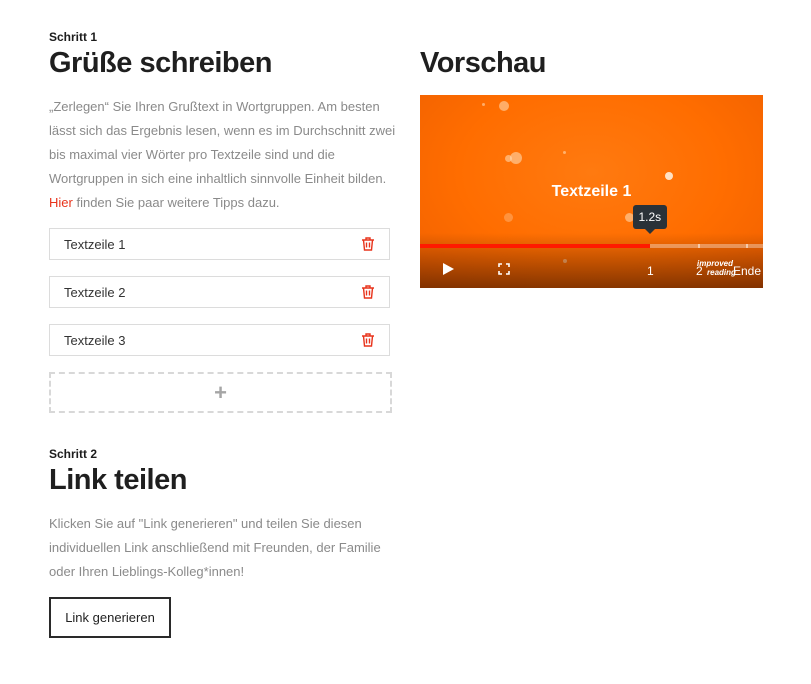  What do you see at coordinates (721, 272) in the screenshot?
I see `brand-logo-line: reading` at bounding box center [721, 272].